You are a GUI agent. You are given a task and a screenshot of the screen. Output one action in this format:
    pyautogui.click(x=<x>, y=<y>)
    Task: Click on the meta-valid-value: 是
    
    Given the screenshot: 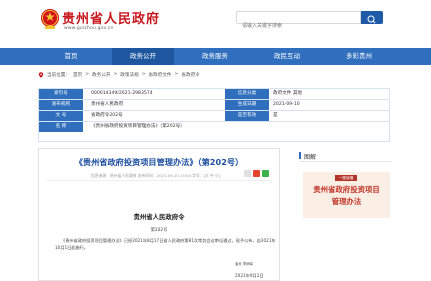 What is the action you would take?
    pyautogui.click(x=275, y=115)
    